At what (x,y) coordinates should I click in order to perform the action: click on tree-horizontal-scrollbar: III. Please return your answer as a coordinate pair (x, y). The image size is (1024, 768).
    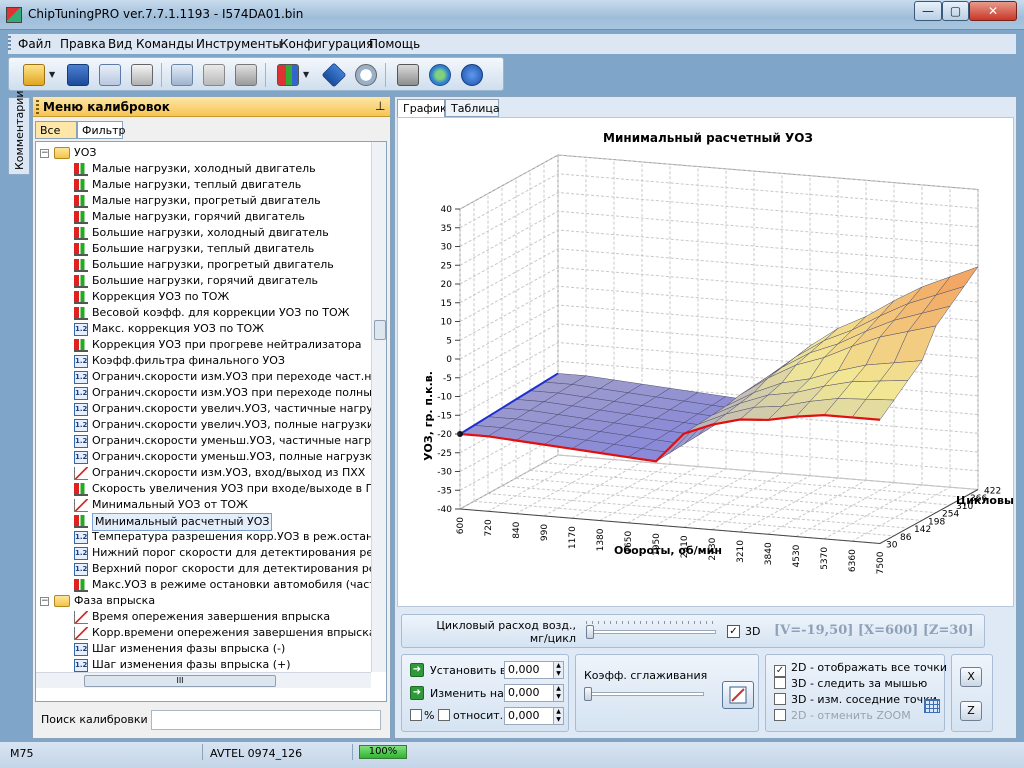
    Looking at the image, I should click on (203, 680).